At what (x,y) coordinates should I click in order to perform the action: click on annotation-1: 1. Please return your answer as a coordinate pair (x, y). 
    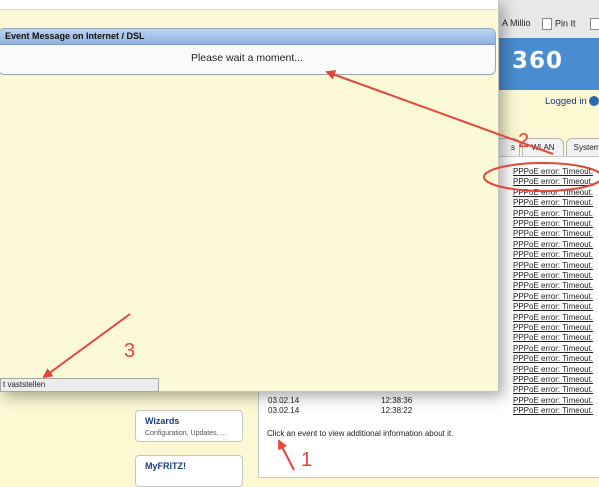
    Looking at the image, I should click on (307, 460).